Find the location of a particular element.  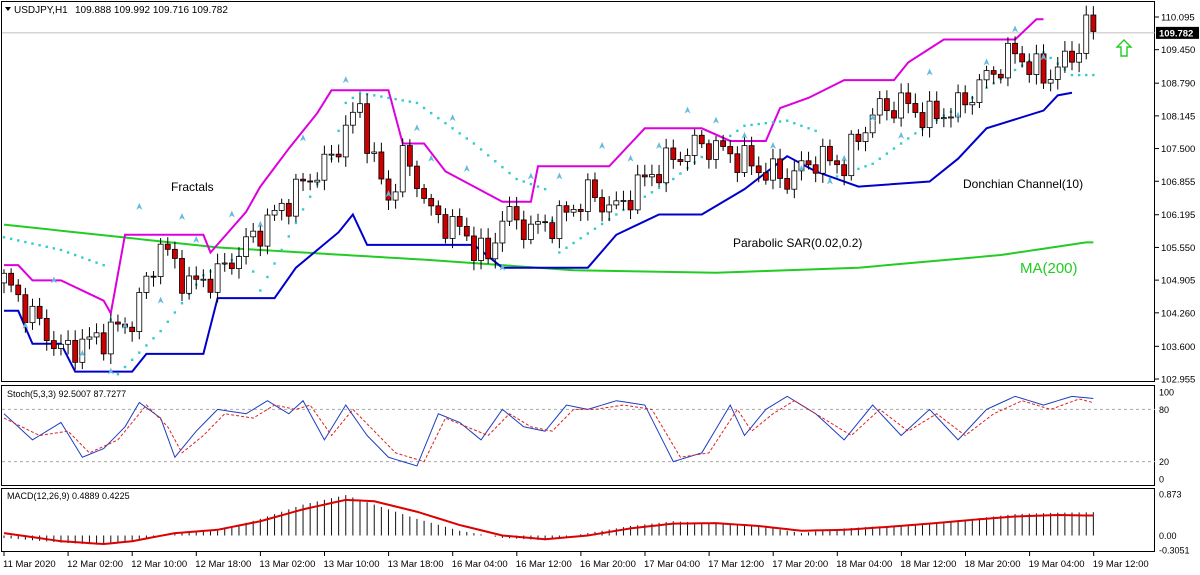

price-tick-label: 106.195 is located at coordinates (1178, 215).